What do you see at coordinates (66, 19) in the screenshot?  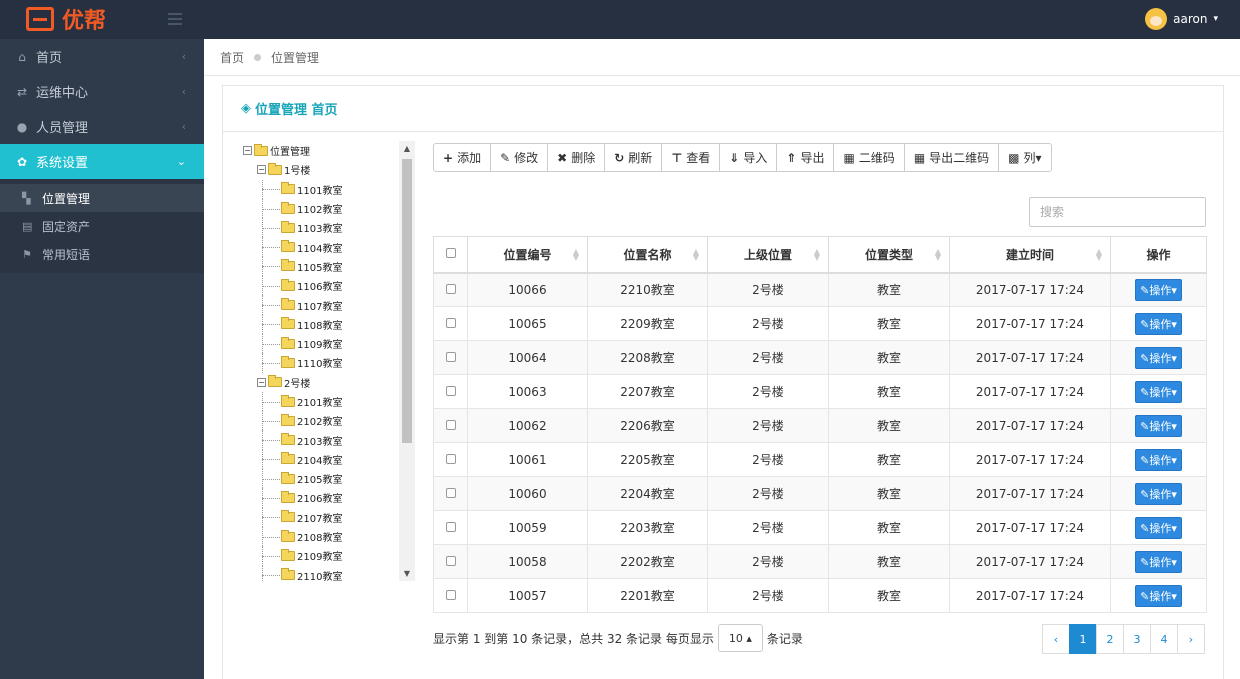 I see `logo: 优帮` at bounding box center [66, 19].